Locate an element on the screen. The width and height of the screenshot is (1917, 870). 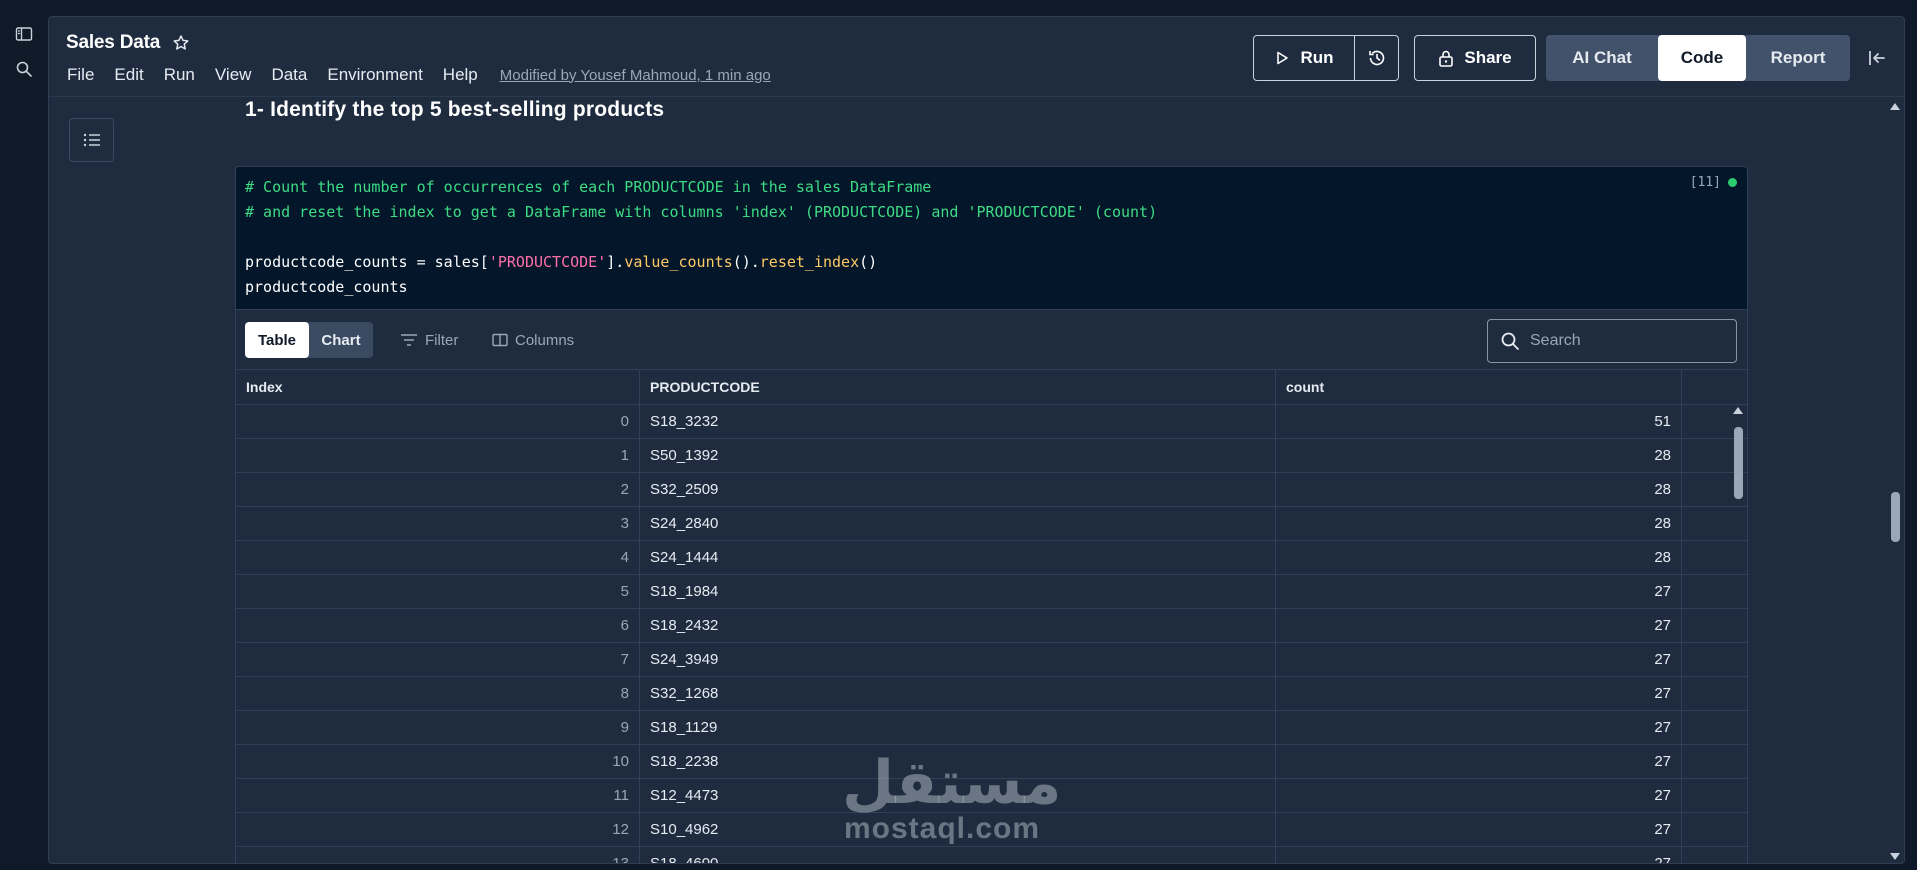
mode-switcher: AI Chat Code Report is located at coordinates (1698, 58).